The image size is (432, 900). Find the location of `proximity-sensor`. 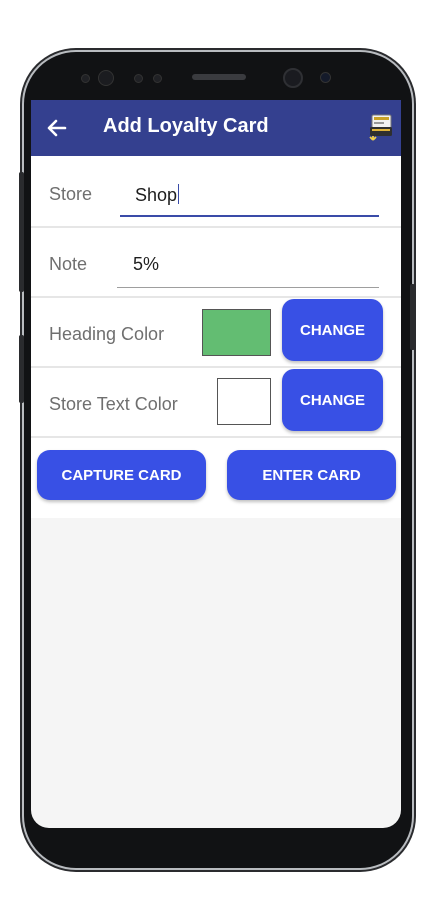

proximity-sensor is located at coordinates (325, 77).